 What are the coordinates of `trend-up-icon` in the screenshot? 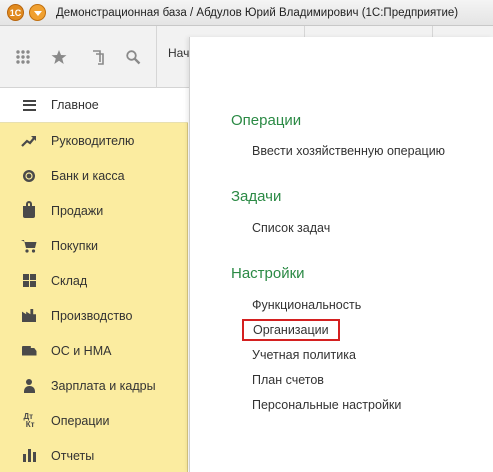 It's located at (29, 141).